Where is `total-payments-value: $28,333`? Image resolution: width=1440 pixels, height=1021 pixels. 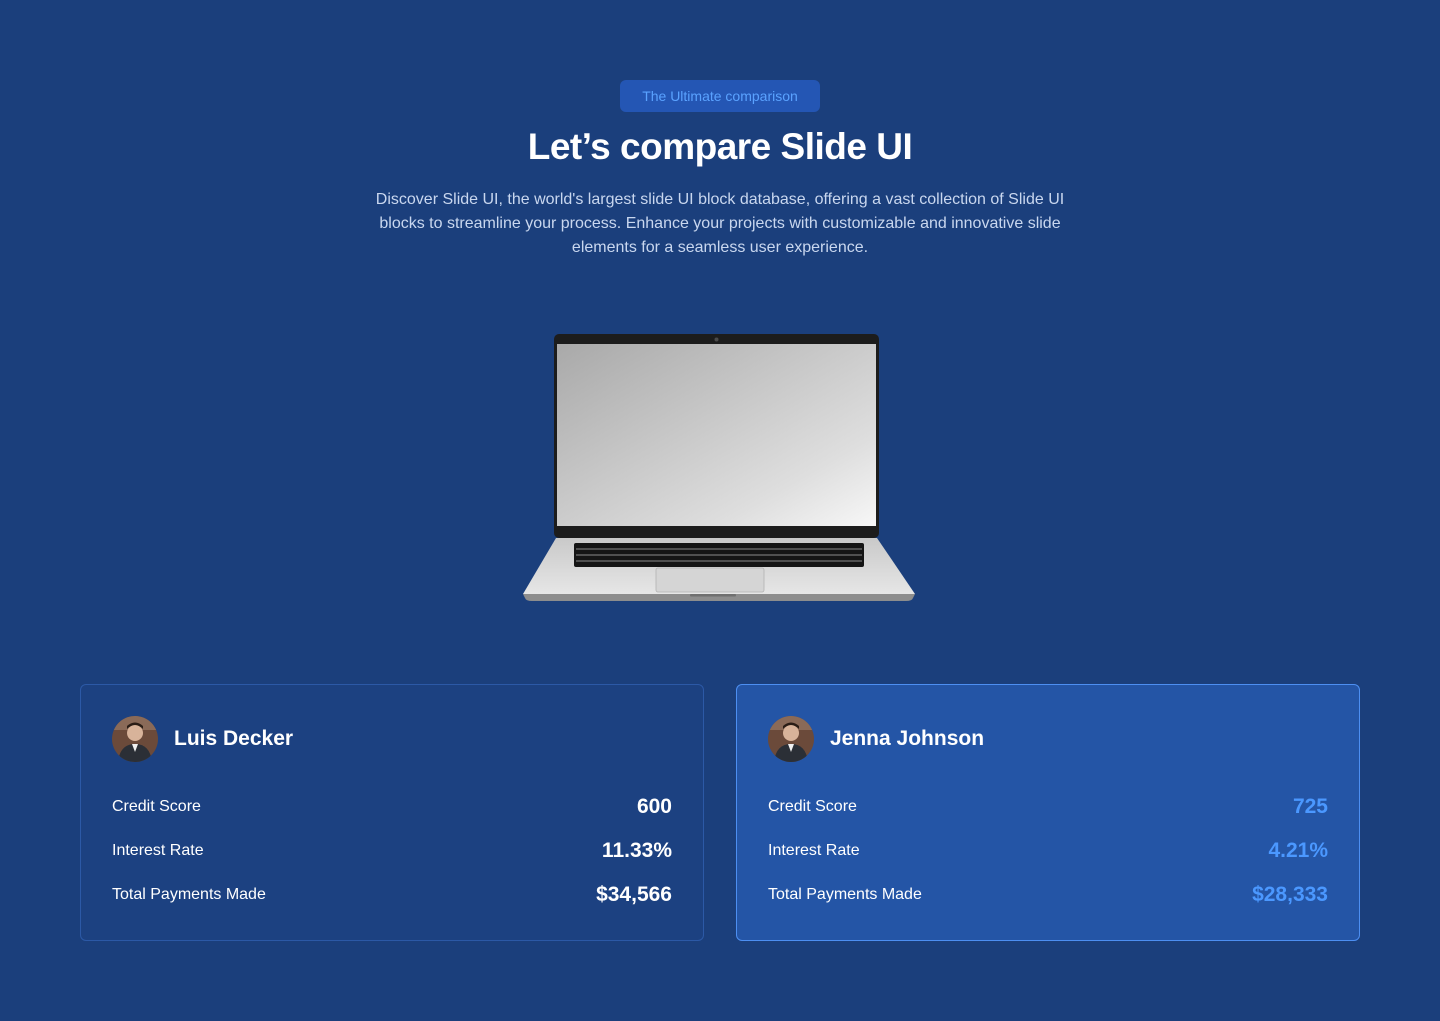 total-payments-value: $28,333 is located at coordinates (1290, 894).